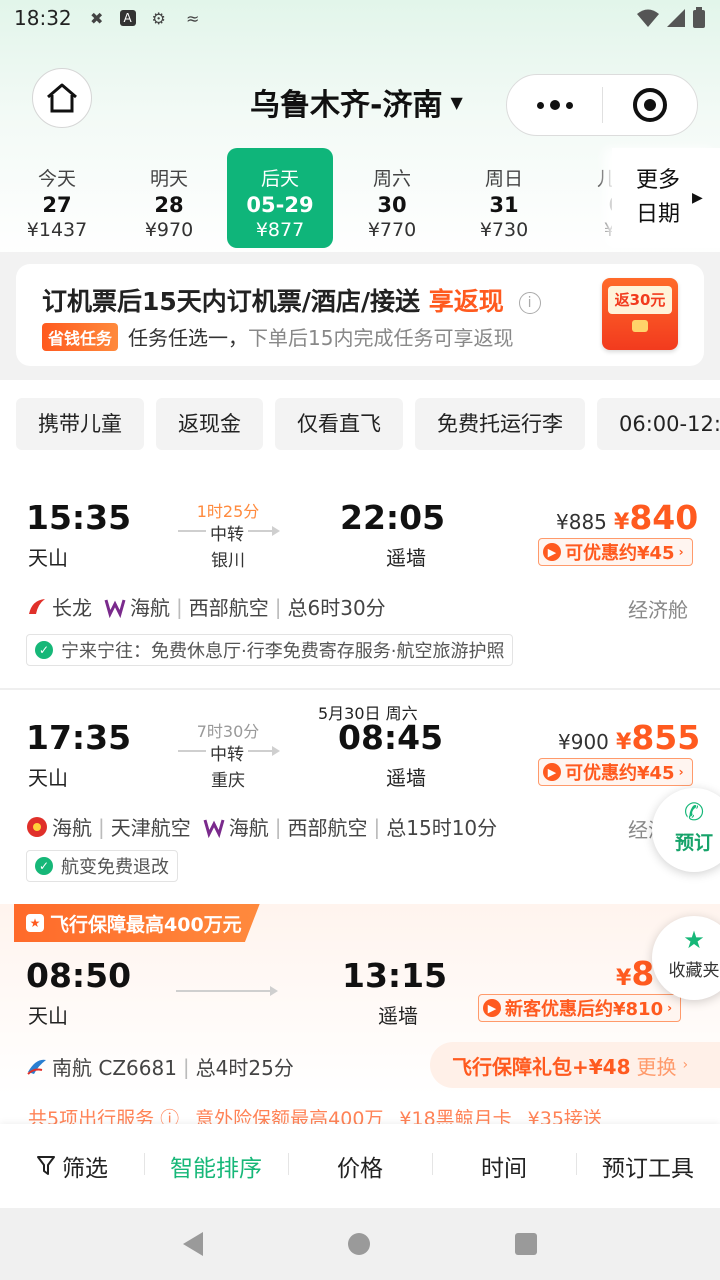  Describe the element at coordinates (381, 338) in the screenshot. I see `promo-desc-muted: 下单后15内完成任务可享返现` at that location.